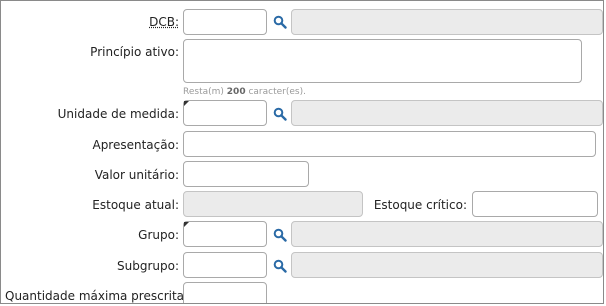 Image resolution: width=606 pixels, height=306 pixels. Describe the element at coordinates (225, 22) in the screenshot. I see `dcb-code-input` at that location.